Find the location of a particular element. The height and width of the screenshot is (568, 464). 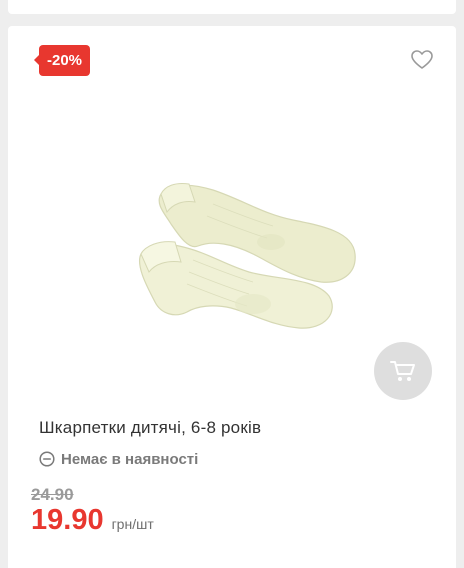

badge-notch is located at coordinates (36, 60).